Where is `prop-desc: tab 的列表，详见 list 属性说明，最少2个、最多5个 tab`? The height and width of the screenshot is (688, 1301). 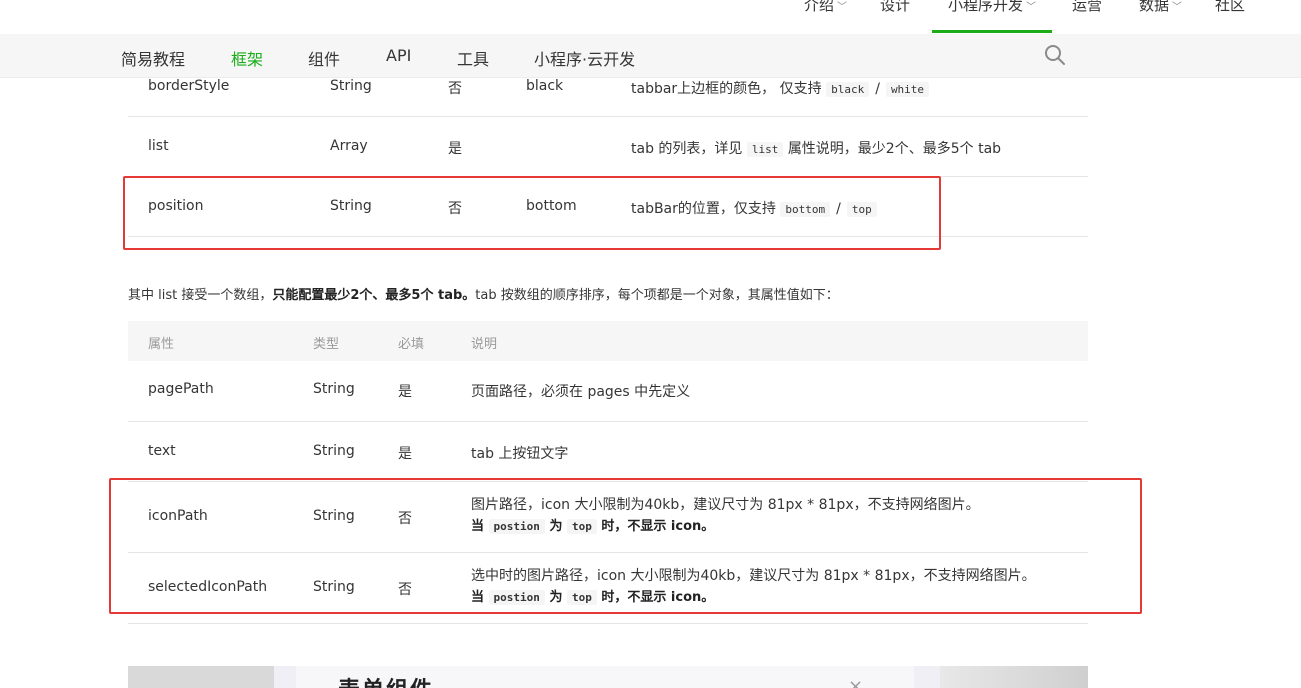
prop-desc: tab 的列表，详见 list 属性说明，最少2个、最多5个 tab is located at coordinates (816, 149).